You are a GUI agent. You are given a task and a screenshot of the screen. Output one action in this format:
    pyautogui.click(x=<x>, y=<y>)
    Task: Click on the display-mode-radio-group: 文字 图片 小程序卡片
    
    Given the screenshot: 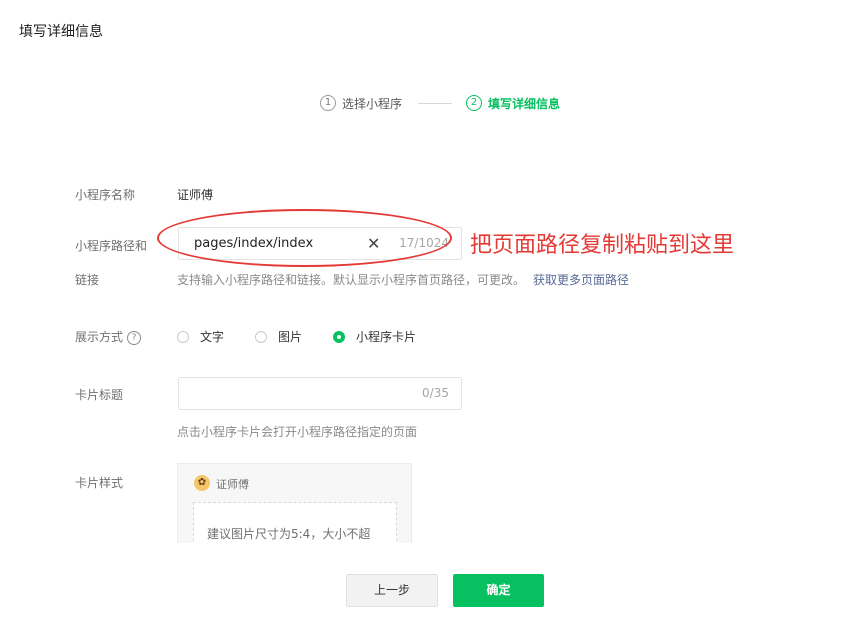 What is the action you would take?
    pyautogui.click(x=312, y=336)
    